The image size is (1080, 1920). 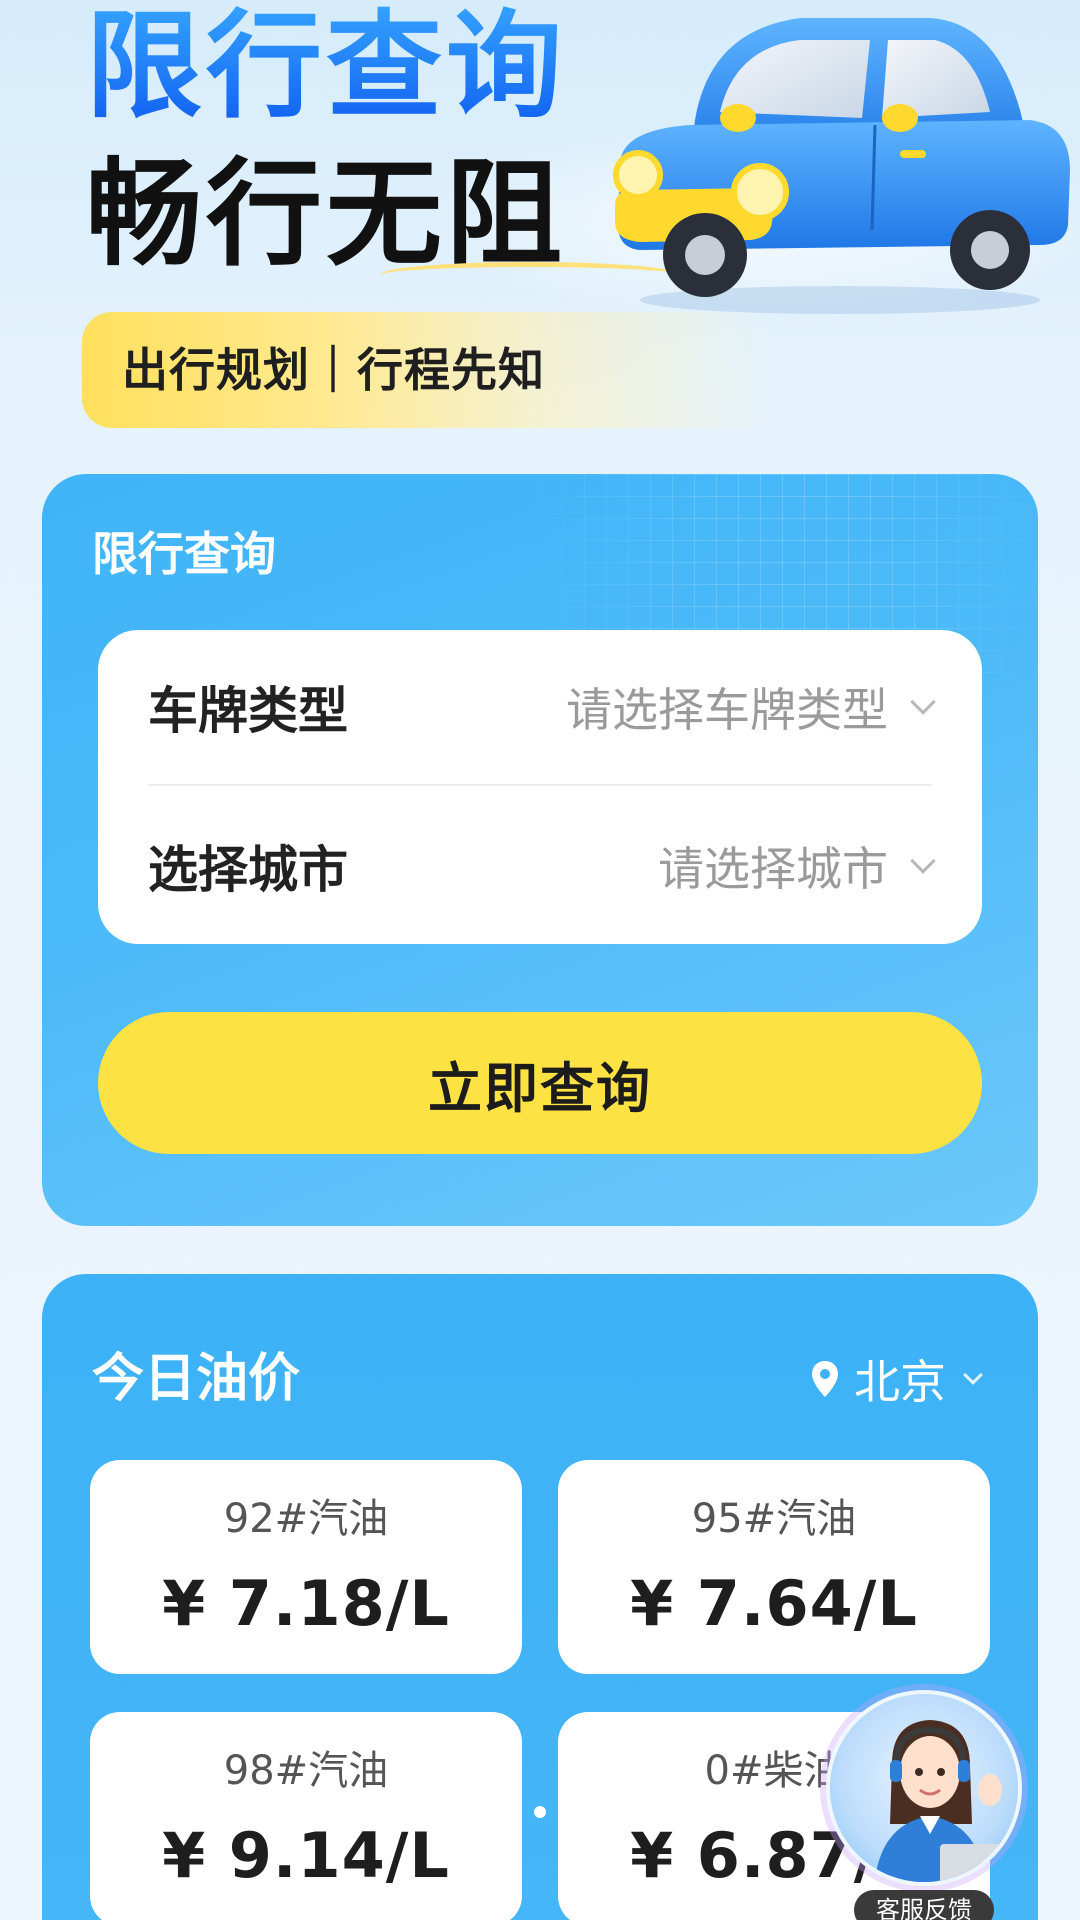 I want to click on query-card-title: 限行查询, so click(x=184, y=554).